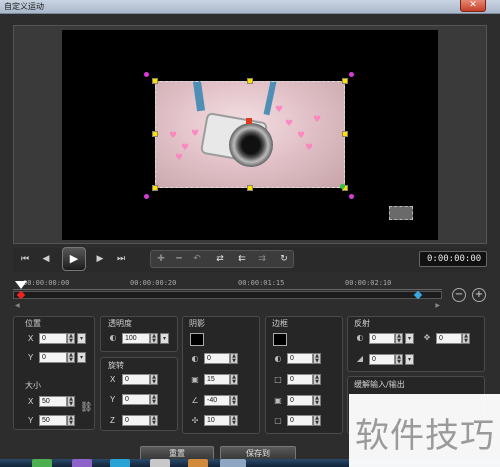 Image resolution: width=500 pixels, height=467 pixels. Describe the element at coordinates (161, 259) in the screenshot. I see `add-keyframe-icon: ✚` at that location.